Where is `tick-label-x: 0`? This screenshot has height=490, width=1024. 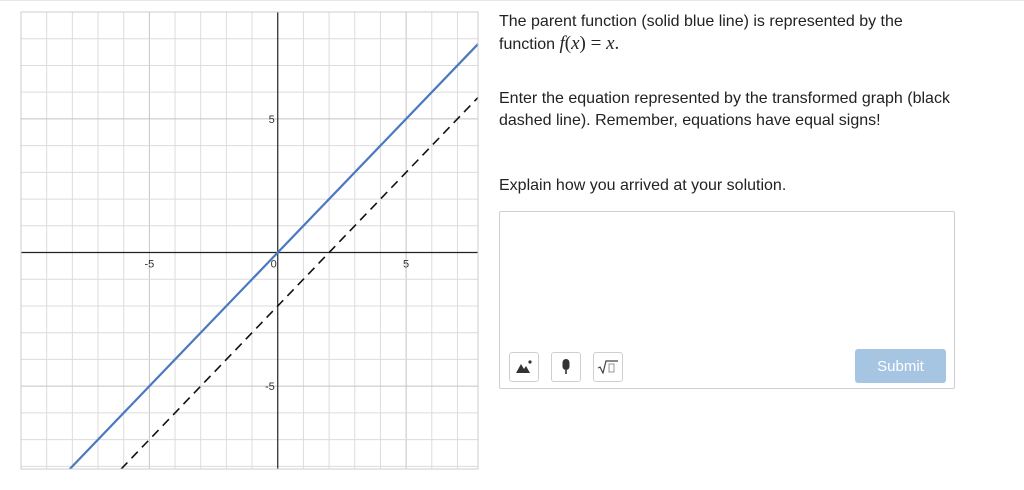 tick-label-x: 0 is located at coordinates (274, 265).